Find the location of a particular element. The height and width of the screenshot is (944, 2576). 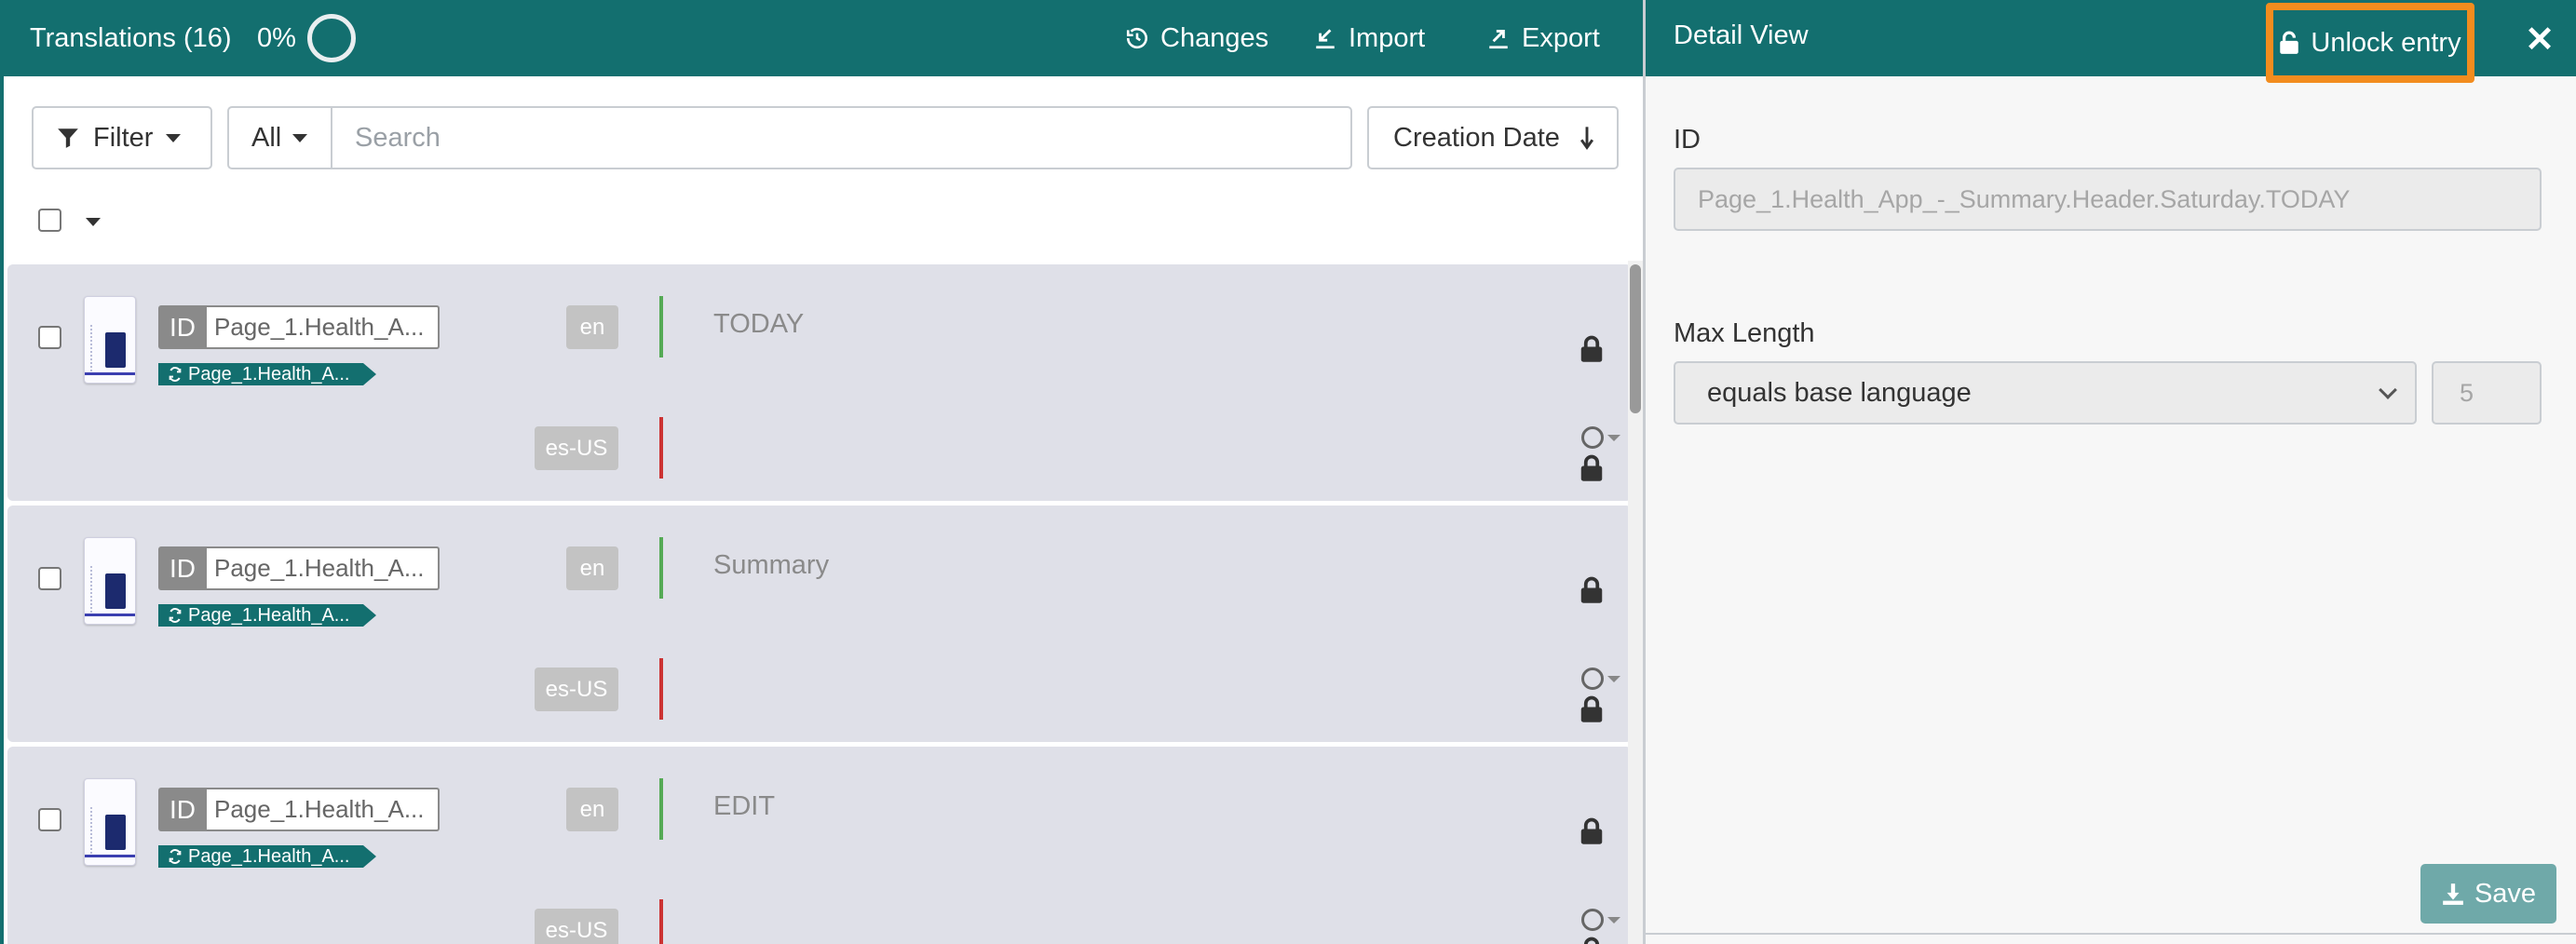

export-button: Export is located at coordinates (1543, 38).